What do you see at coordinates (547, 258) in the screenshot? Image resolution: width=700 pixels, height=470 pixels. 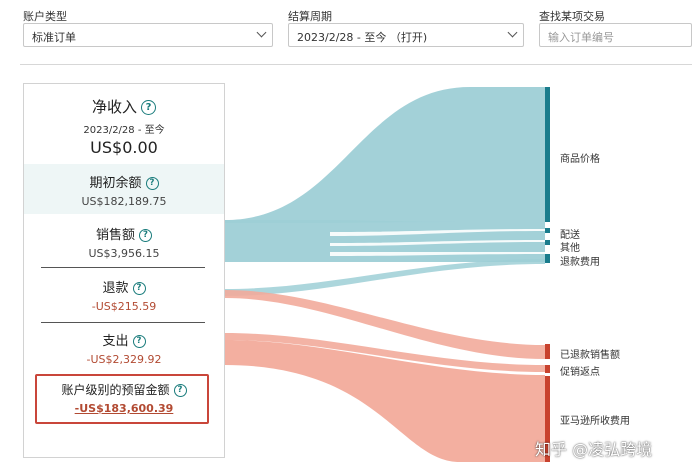 I see `node-refund-fee` at bounding box center [547, 258].